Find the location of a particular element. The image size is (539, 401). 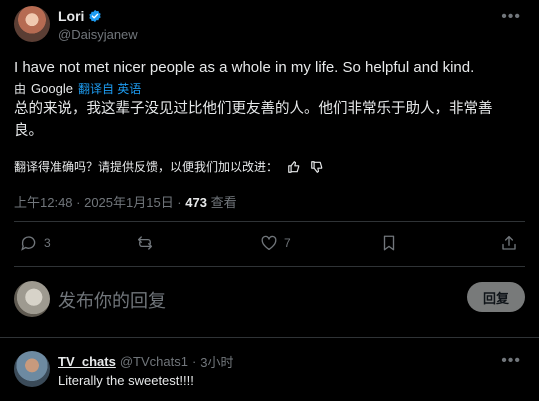

action-bar: 3 7 is located at coordinates (269, 244).